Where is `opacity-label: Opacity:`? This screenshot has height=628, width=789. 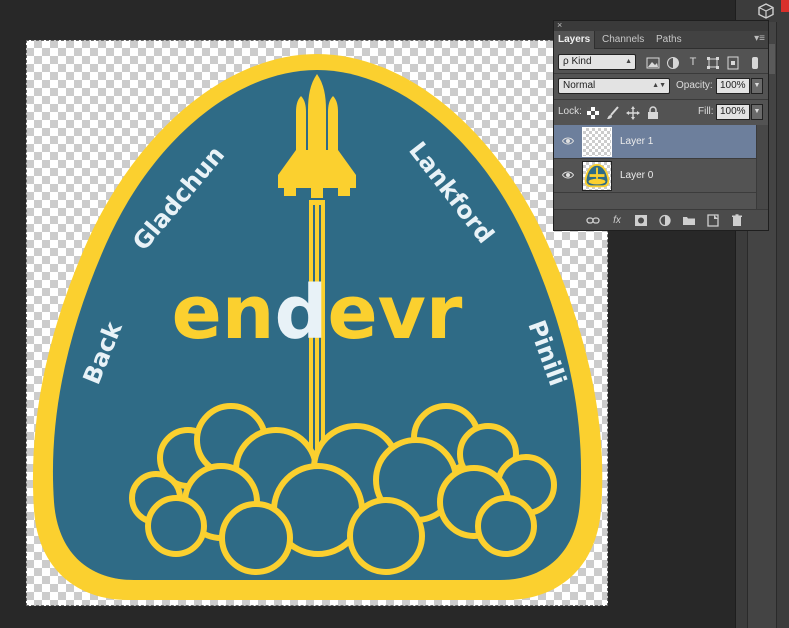 opacity-label: Opacity: is located at coordinates (694, 85).